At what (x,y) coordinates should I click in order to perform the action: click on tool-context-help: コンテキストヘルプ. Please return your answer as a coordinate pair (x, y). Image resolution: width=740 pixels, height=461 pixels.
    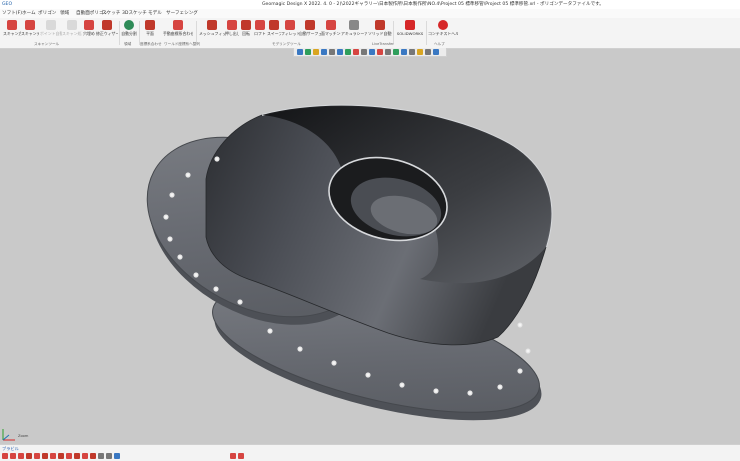
    Looking at the image, I should click on (443, 30).